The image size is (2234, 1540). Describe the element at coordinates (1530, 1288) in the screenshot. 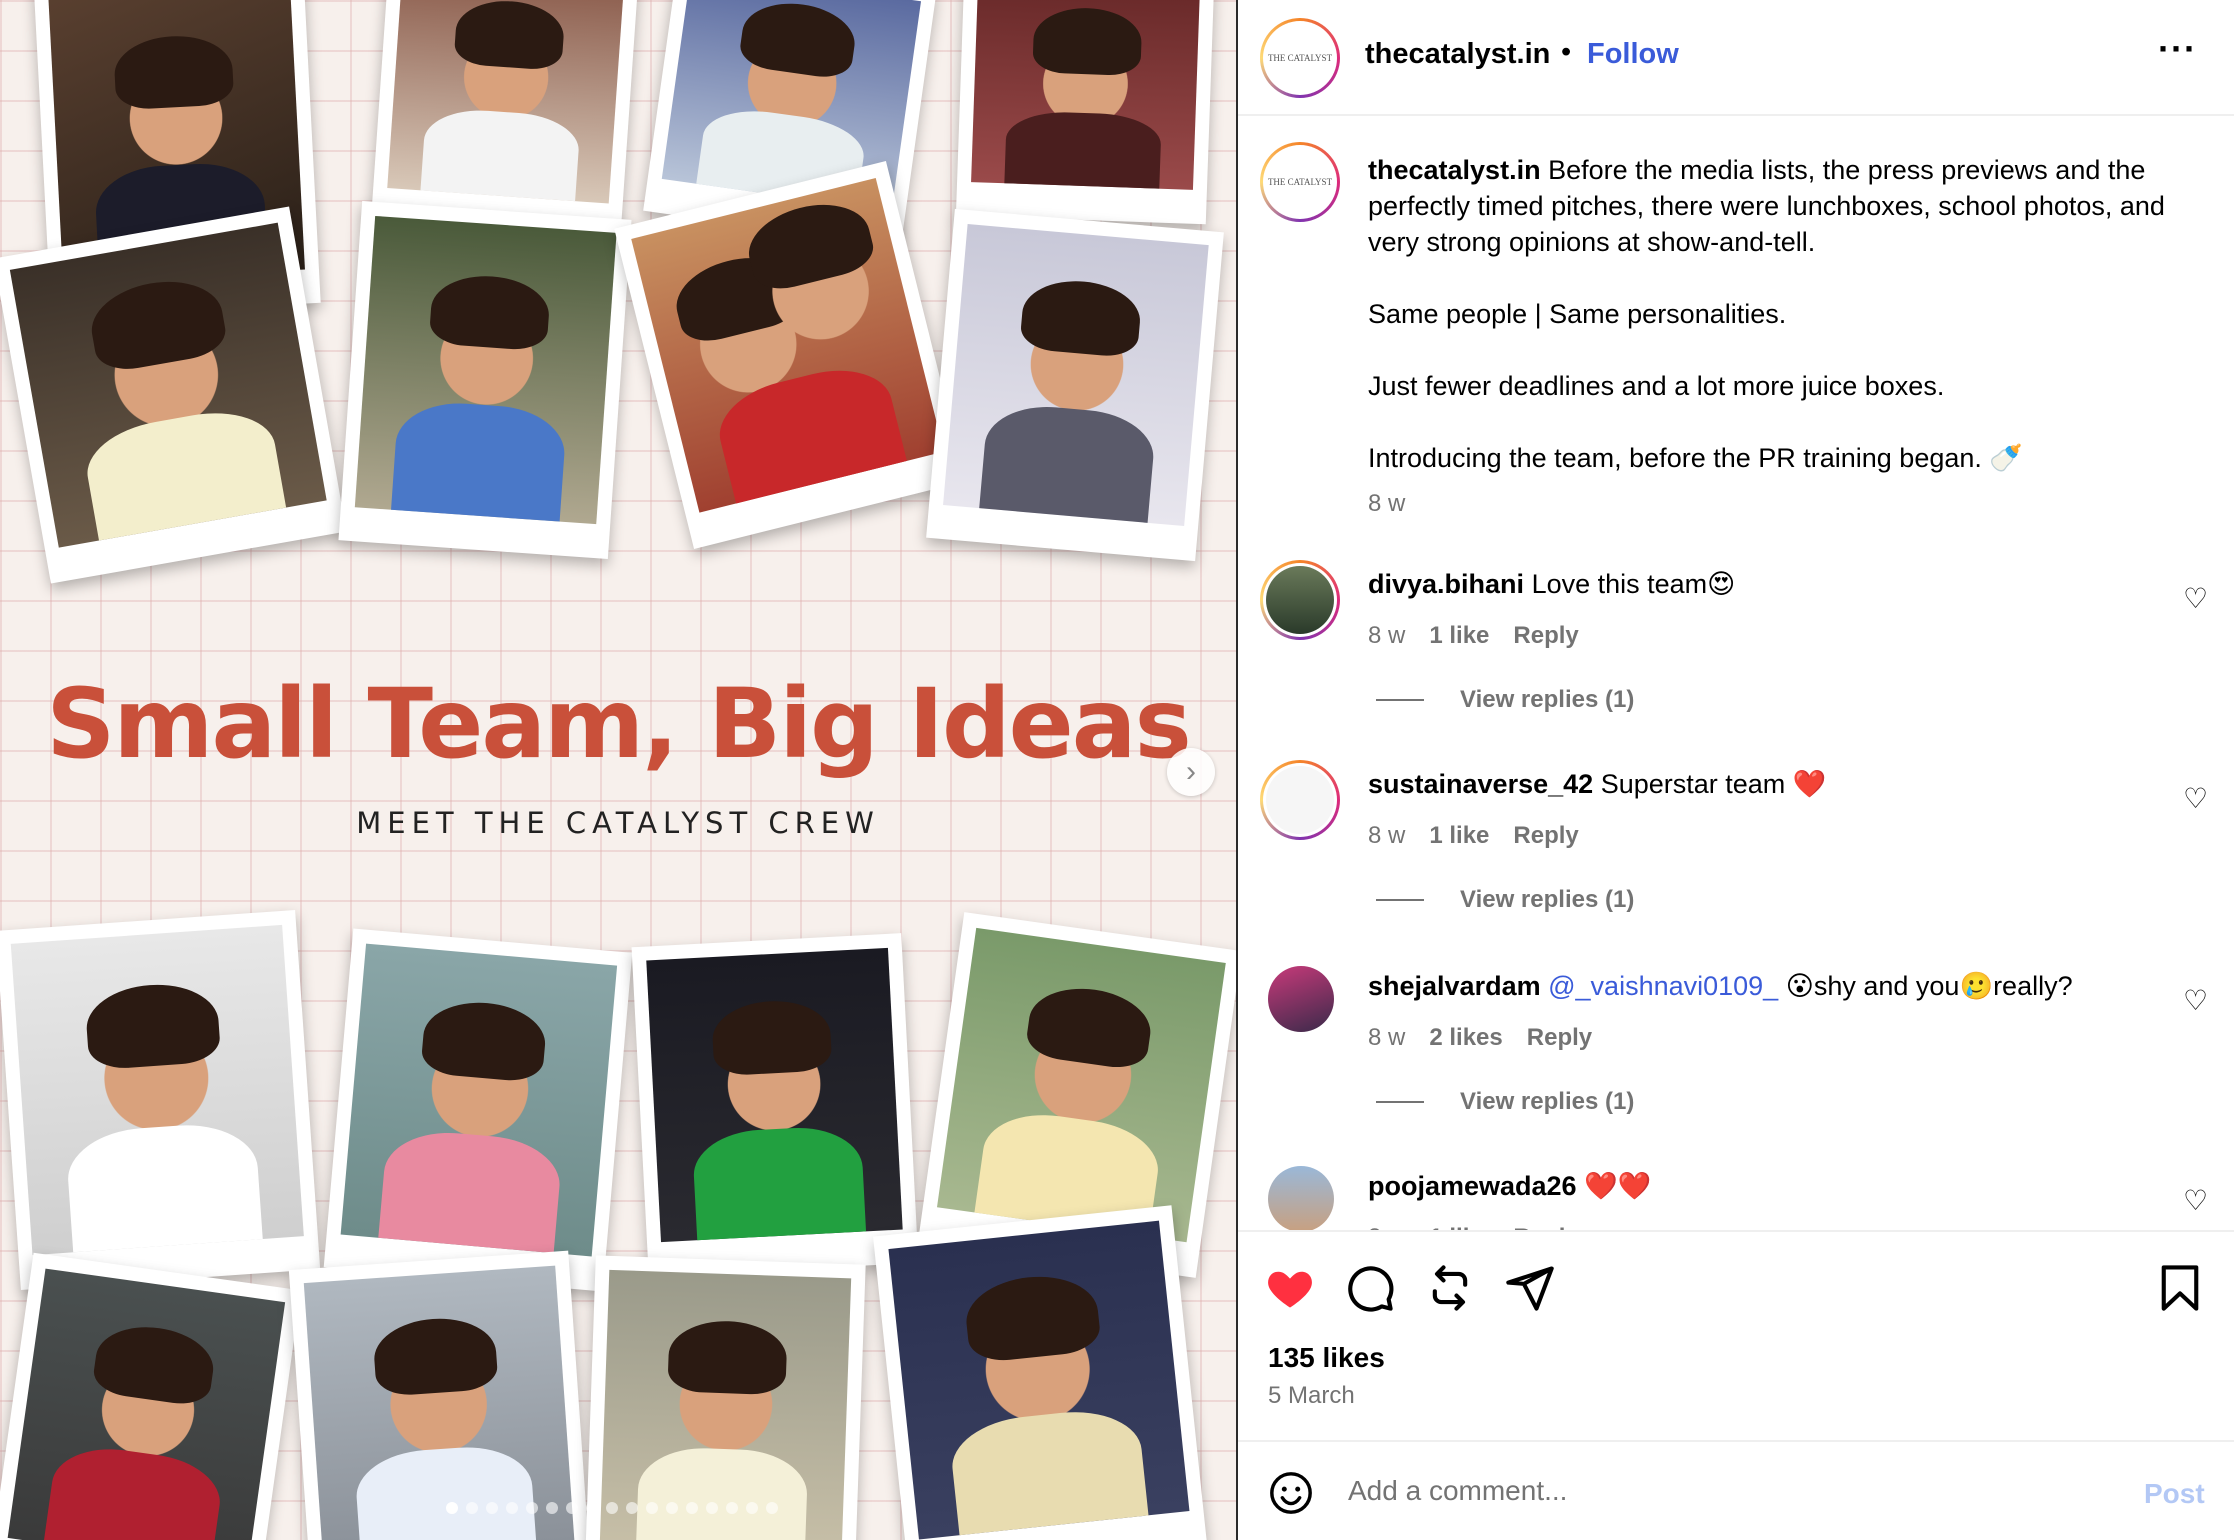

I see `share-send-icon` at that location.